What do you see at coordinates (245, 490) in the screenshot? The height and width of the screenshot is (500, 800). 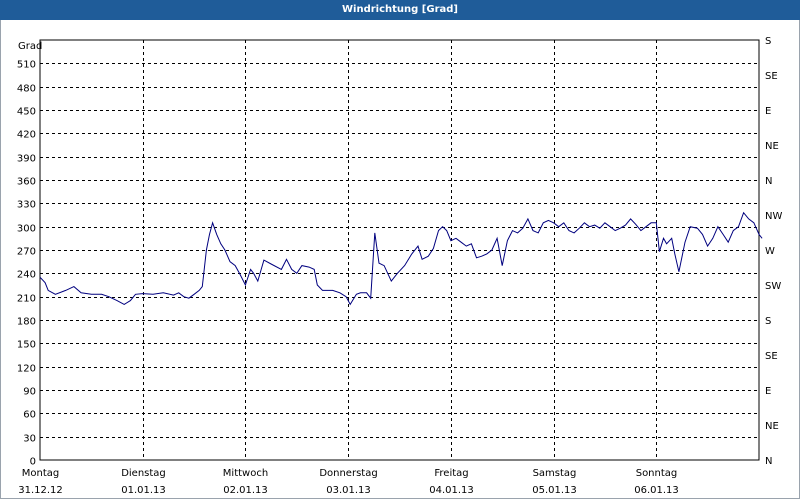 I see `x-tick-date-label: 02.01.13` at bounding box center [245, 490].